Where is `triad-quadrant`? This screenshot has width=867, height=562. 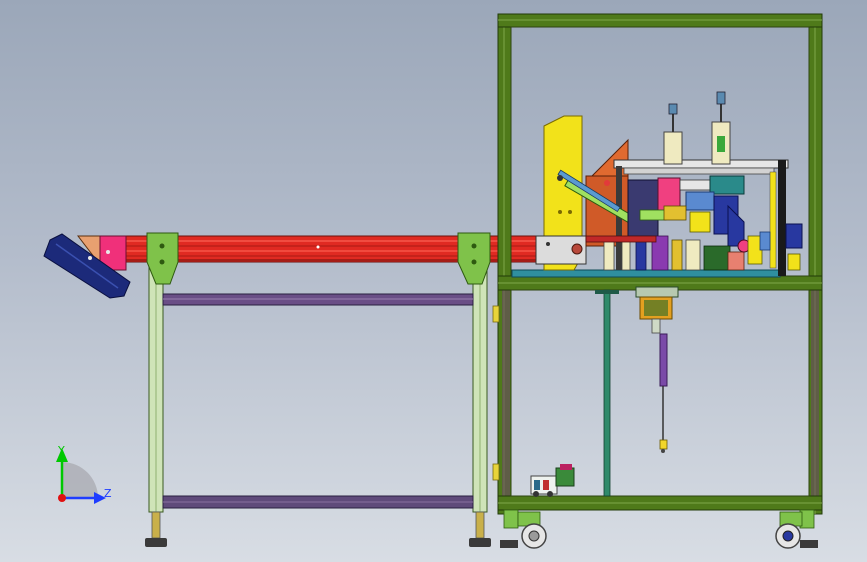
triad-quadrant is located at coordinates (80, 480).